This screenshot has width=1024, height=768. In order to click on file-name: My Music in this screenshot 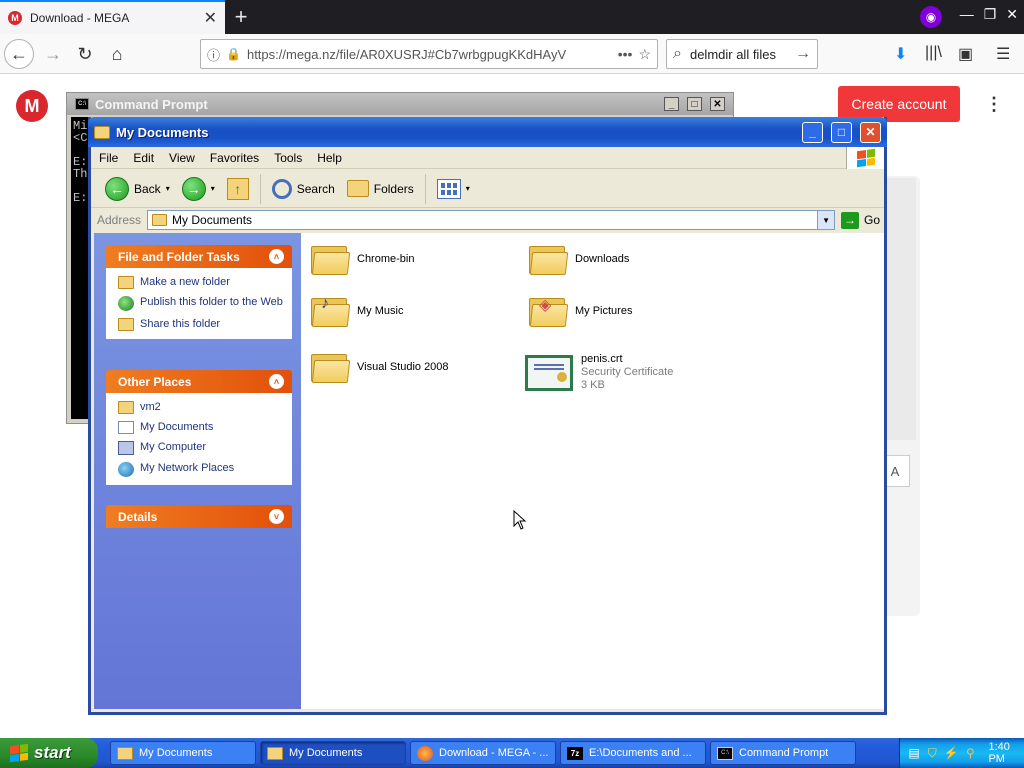, I will do `click(380, 311)`.